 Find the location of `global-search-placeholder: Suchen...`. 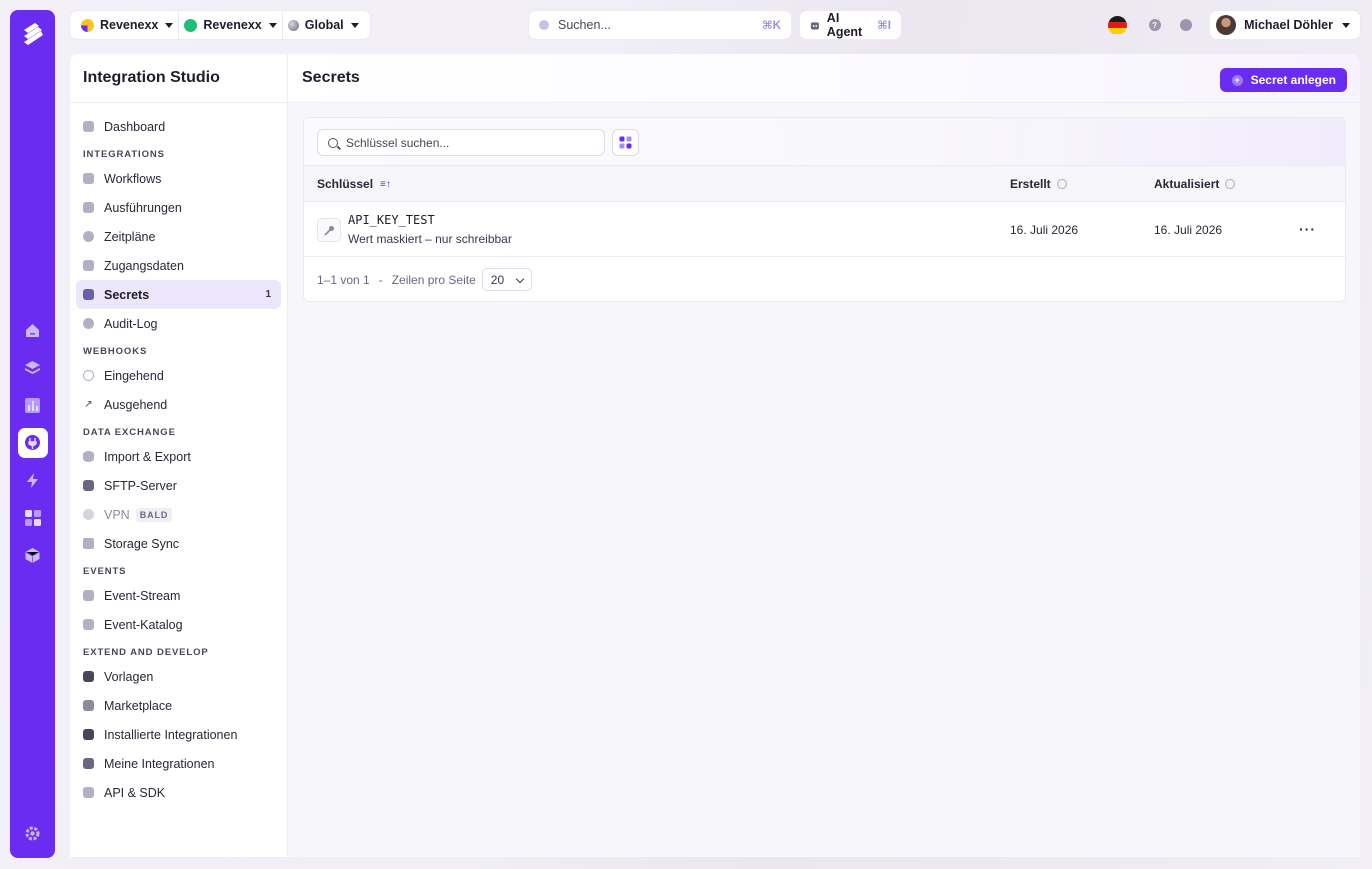

global-search-placeholder: Suchen... is located at coordinates (584, 25).